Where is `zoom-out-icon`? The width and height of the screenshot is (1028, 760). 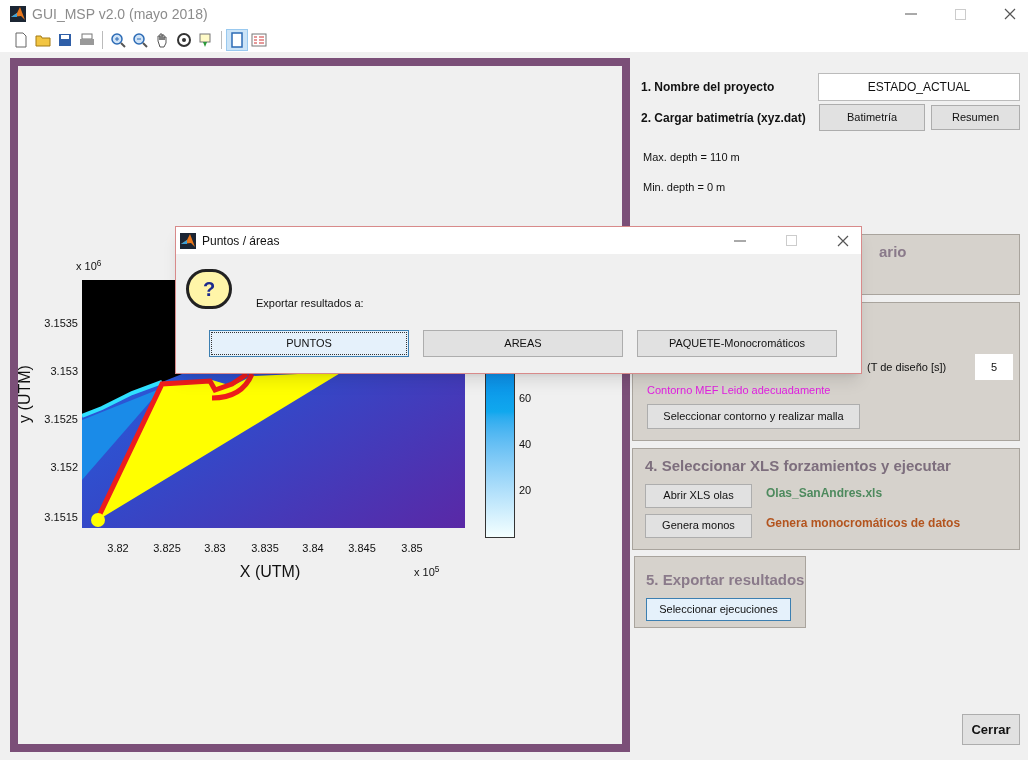
zoom-out-icon is located at coordinates (140, 40).